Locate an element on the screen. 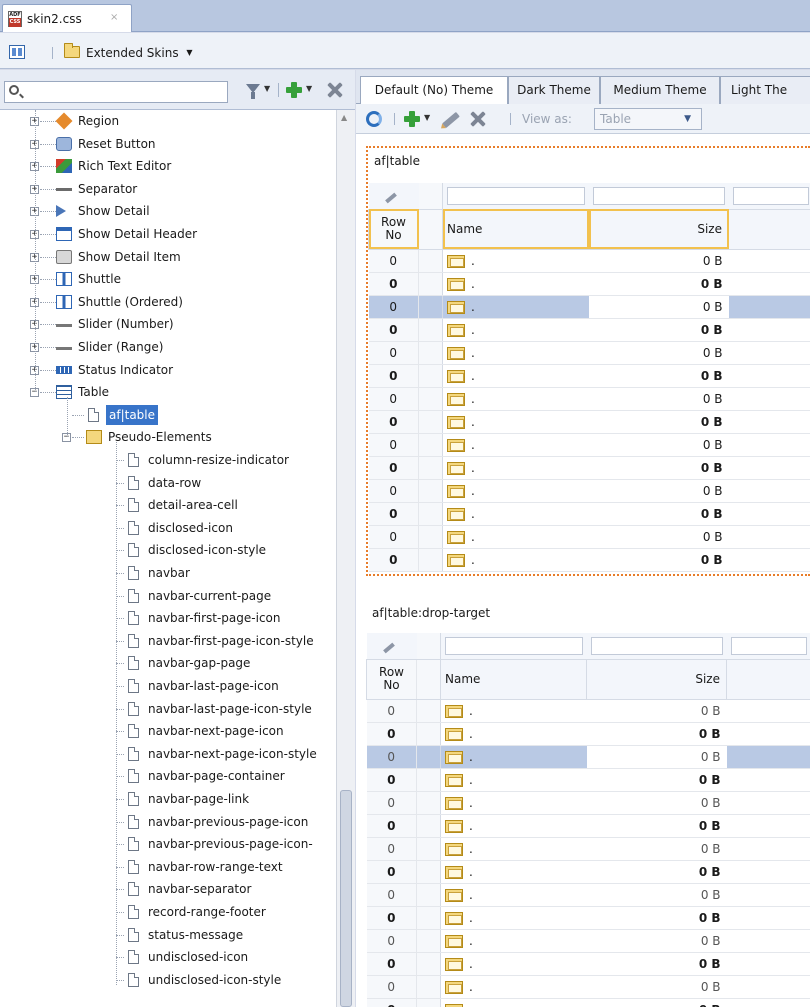  delete-selector-icon is located at coordinates (335, 90).